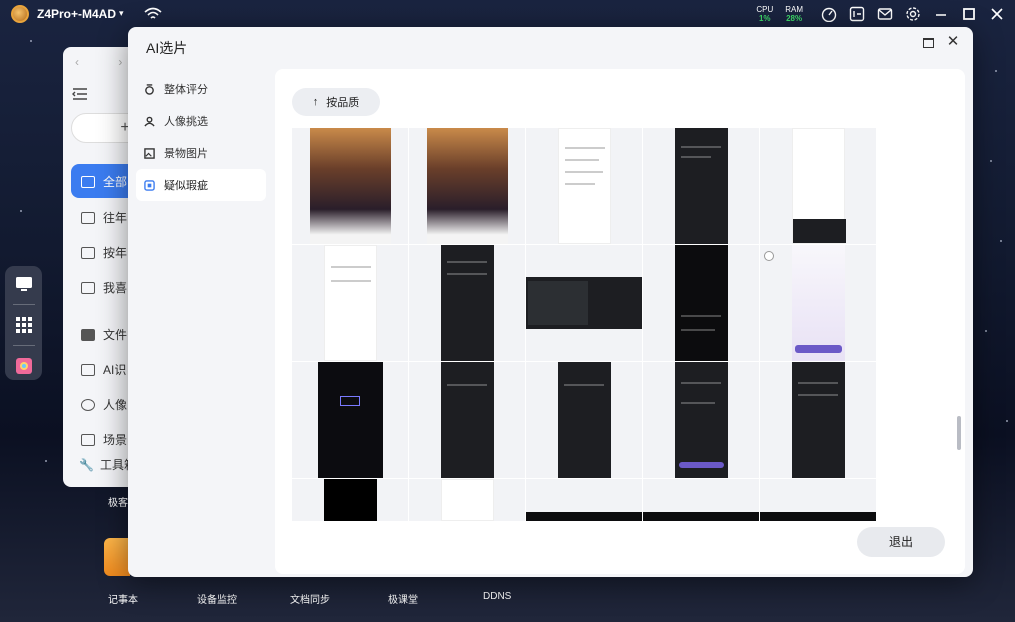  Describe the element at coordinates (310, 598) in the screenshot. I see `app-label-doc-sync: 文档同步` at that location.